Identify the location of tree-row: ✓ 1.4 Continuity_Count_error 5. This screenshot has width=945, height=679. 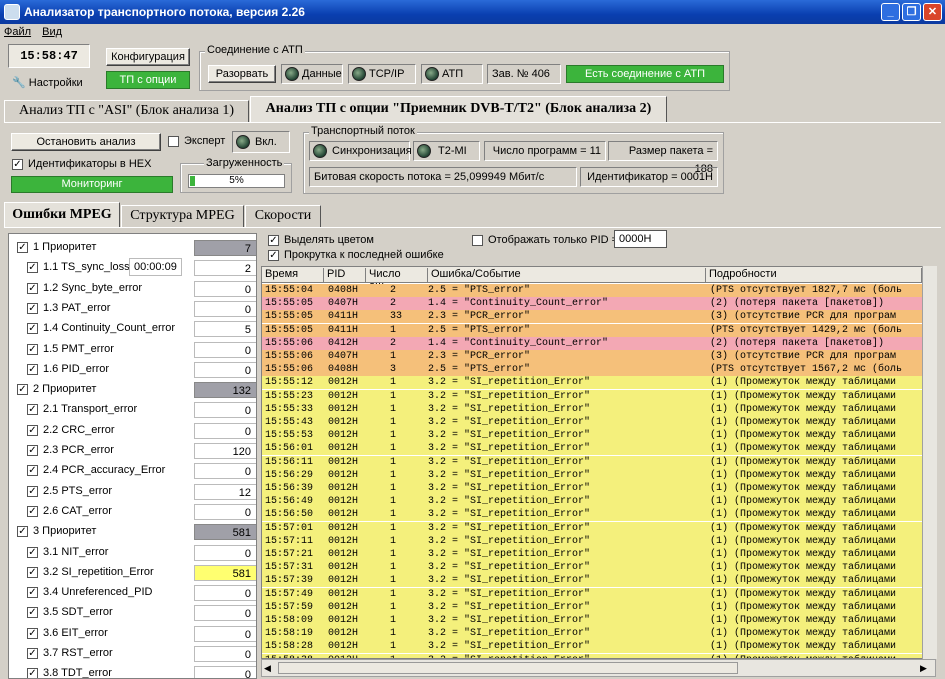
(132, 329).